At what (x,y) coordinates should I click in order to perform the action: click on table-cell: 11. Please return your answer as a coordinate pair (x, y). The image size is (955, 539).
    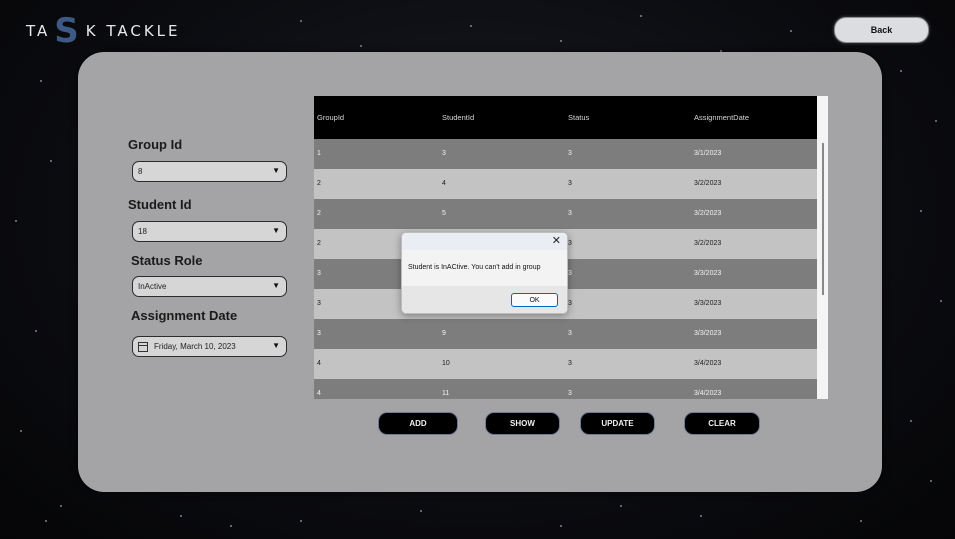
    Looking at the image, I should click on (446, 393).